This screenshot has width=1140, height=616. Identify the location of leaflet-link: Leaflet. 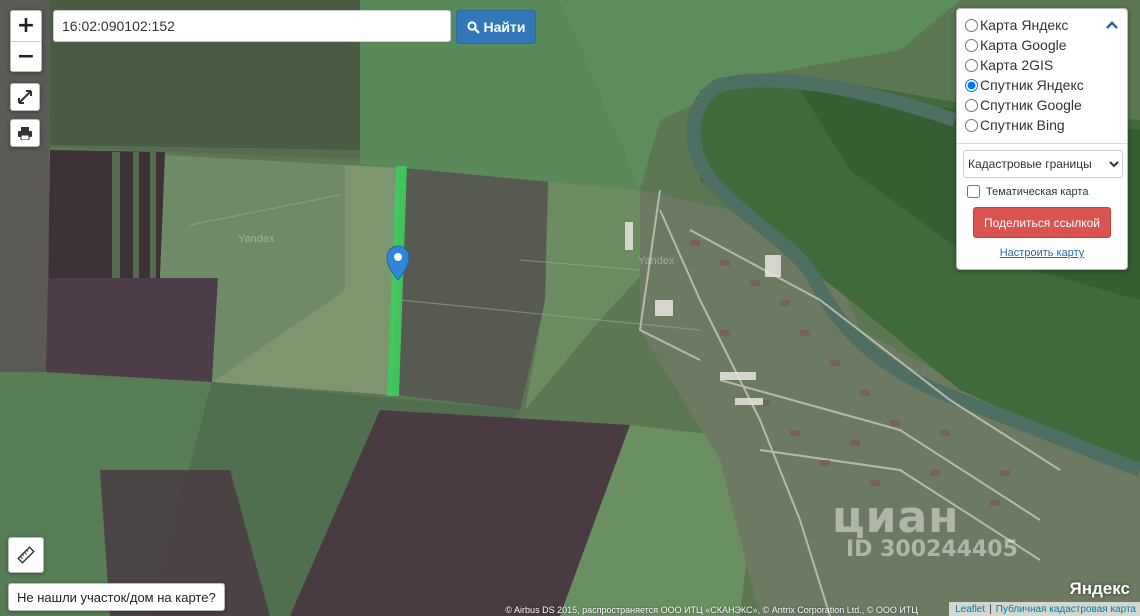
(970, 609).